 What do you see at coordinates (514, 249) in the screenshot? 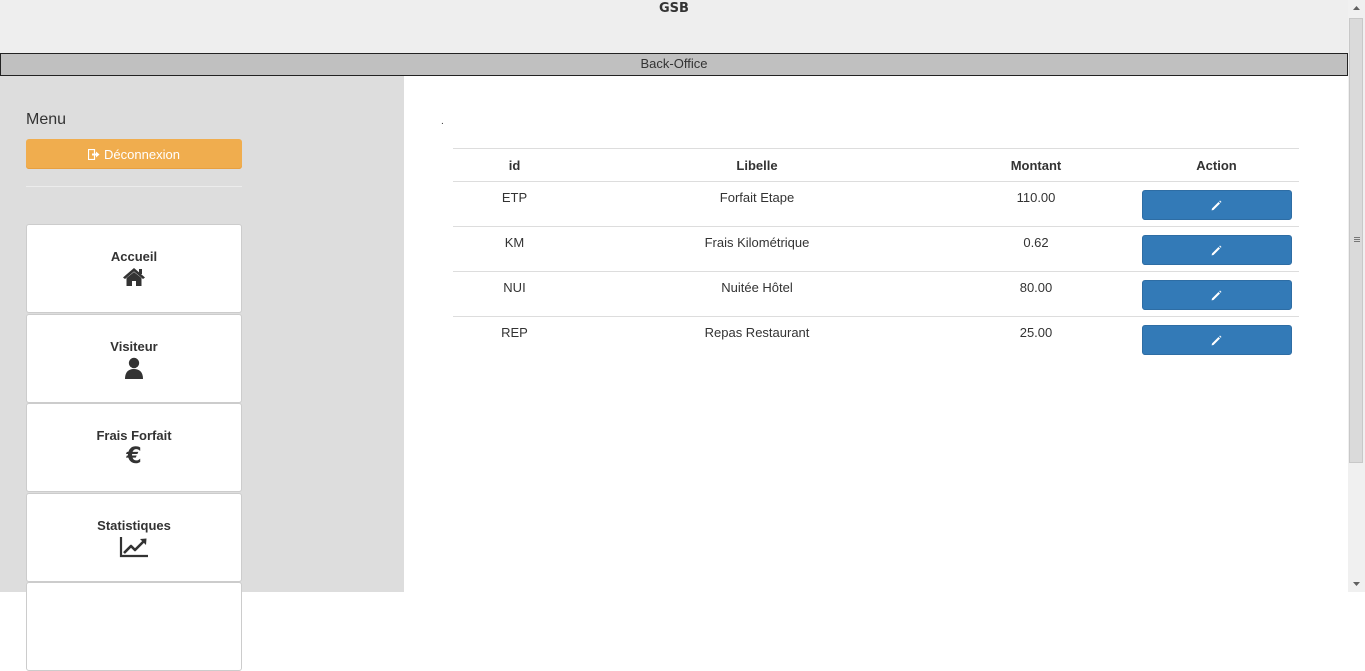
I see `cell-id: KM` at bounding box center [514, 249].